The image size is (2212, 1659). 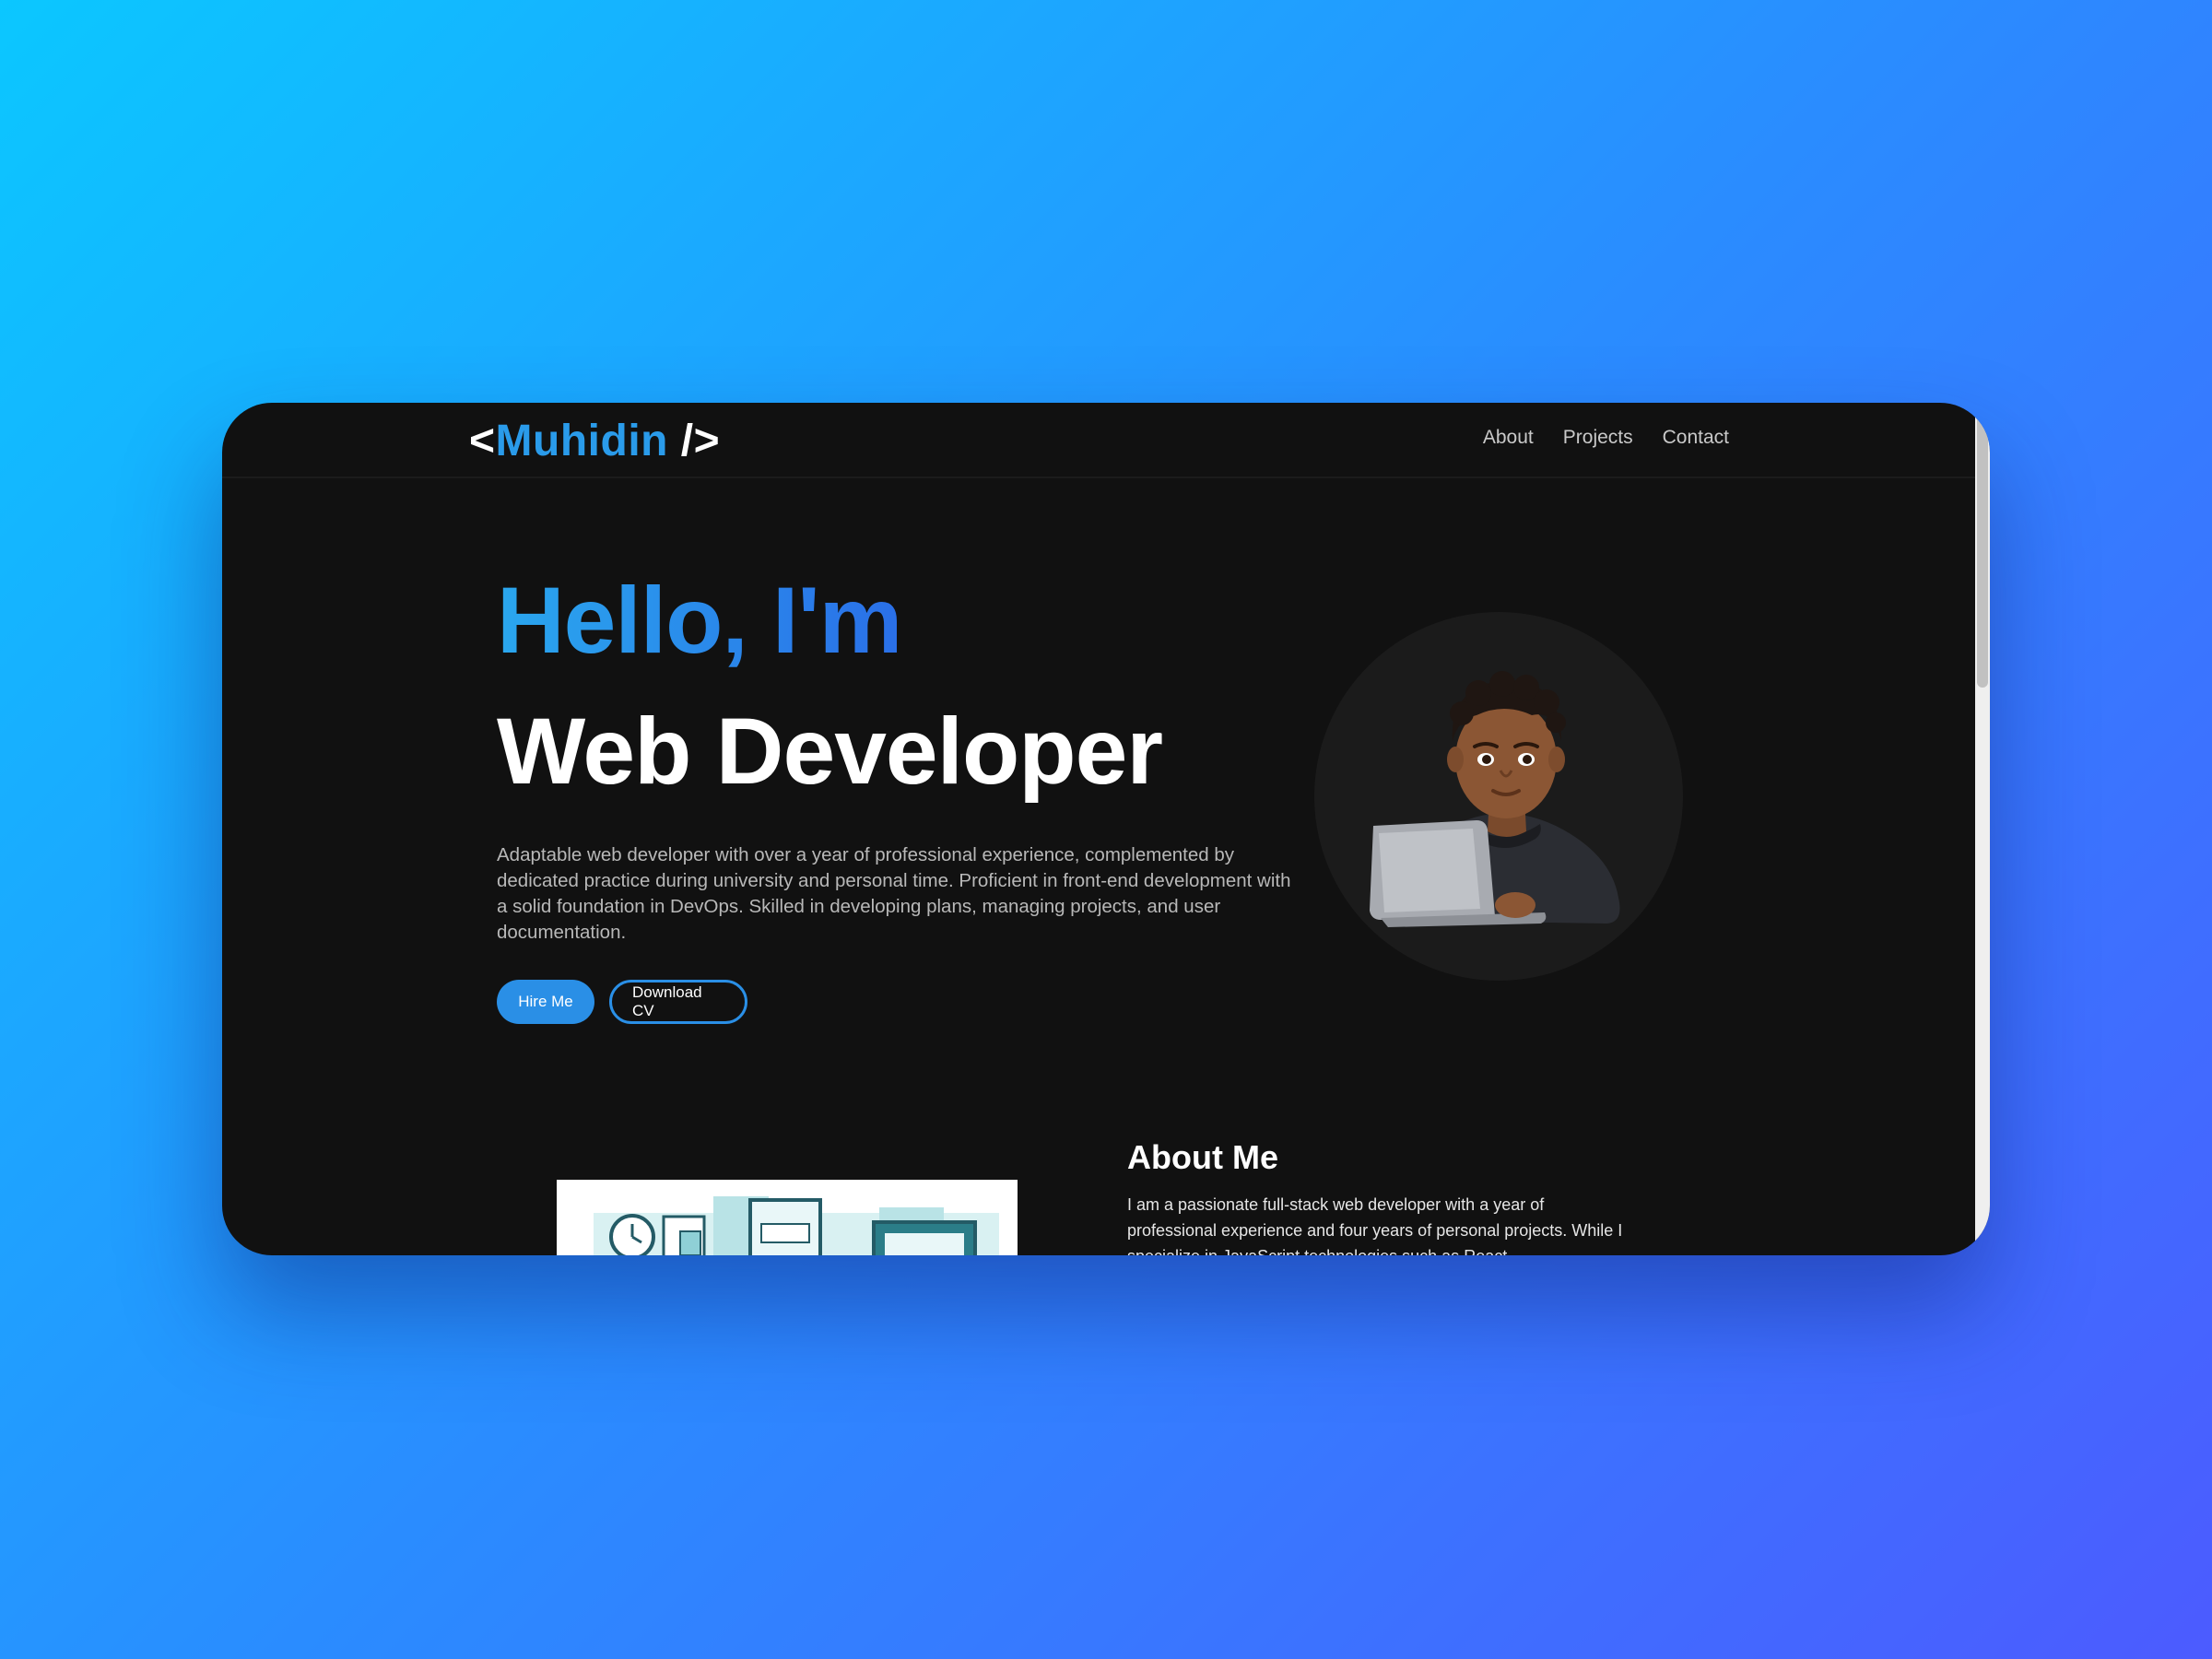 What do you see at coordinates (1508, 438) in the screenshot?
I see `nav-link-about: About` at bounding box center [1508, 438].